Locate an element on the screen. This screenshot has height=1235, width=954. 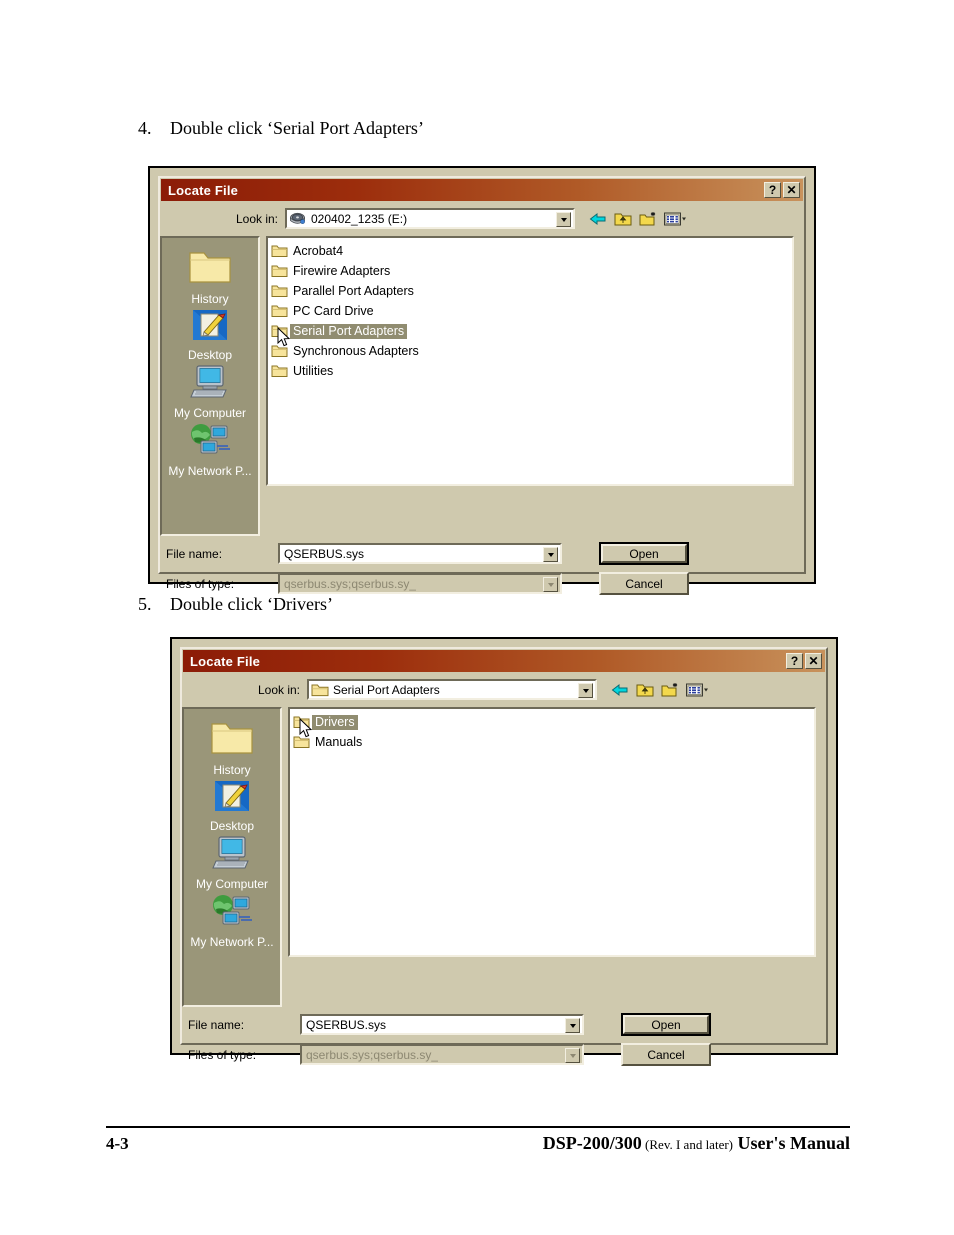
dialog1-title: Locate File is located at coordinates (203, 190).